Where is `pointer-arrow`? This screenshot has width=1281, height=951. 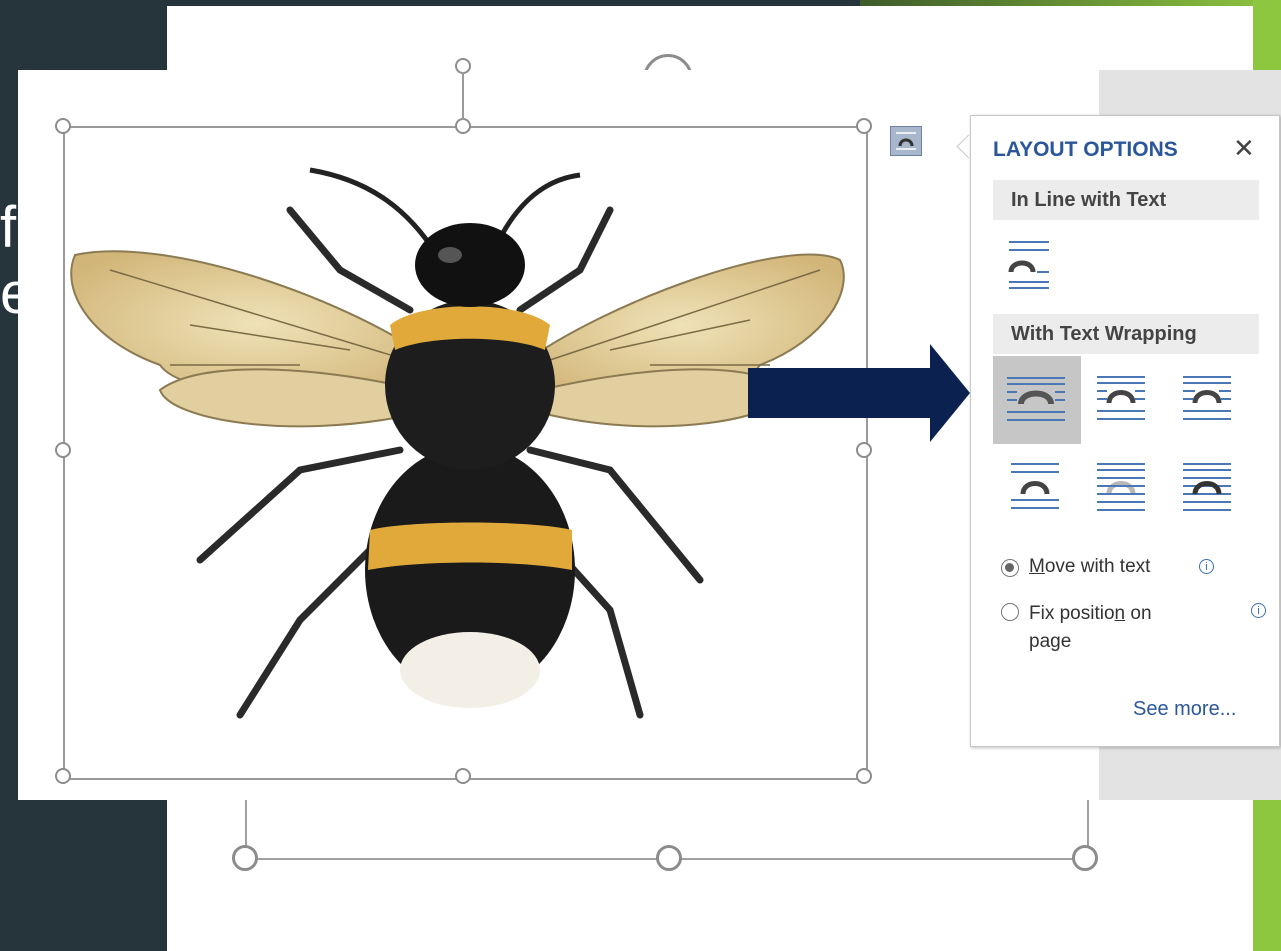
pointer-arrow is located at coordinates (859, 393).